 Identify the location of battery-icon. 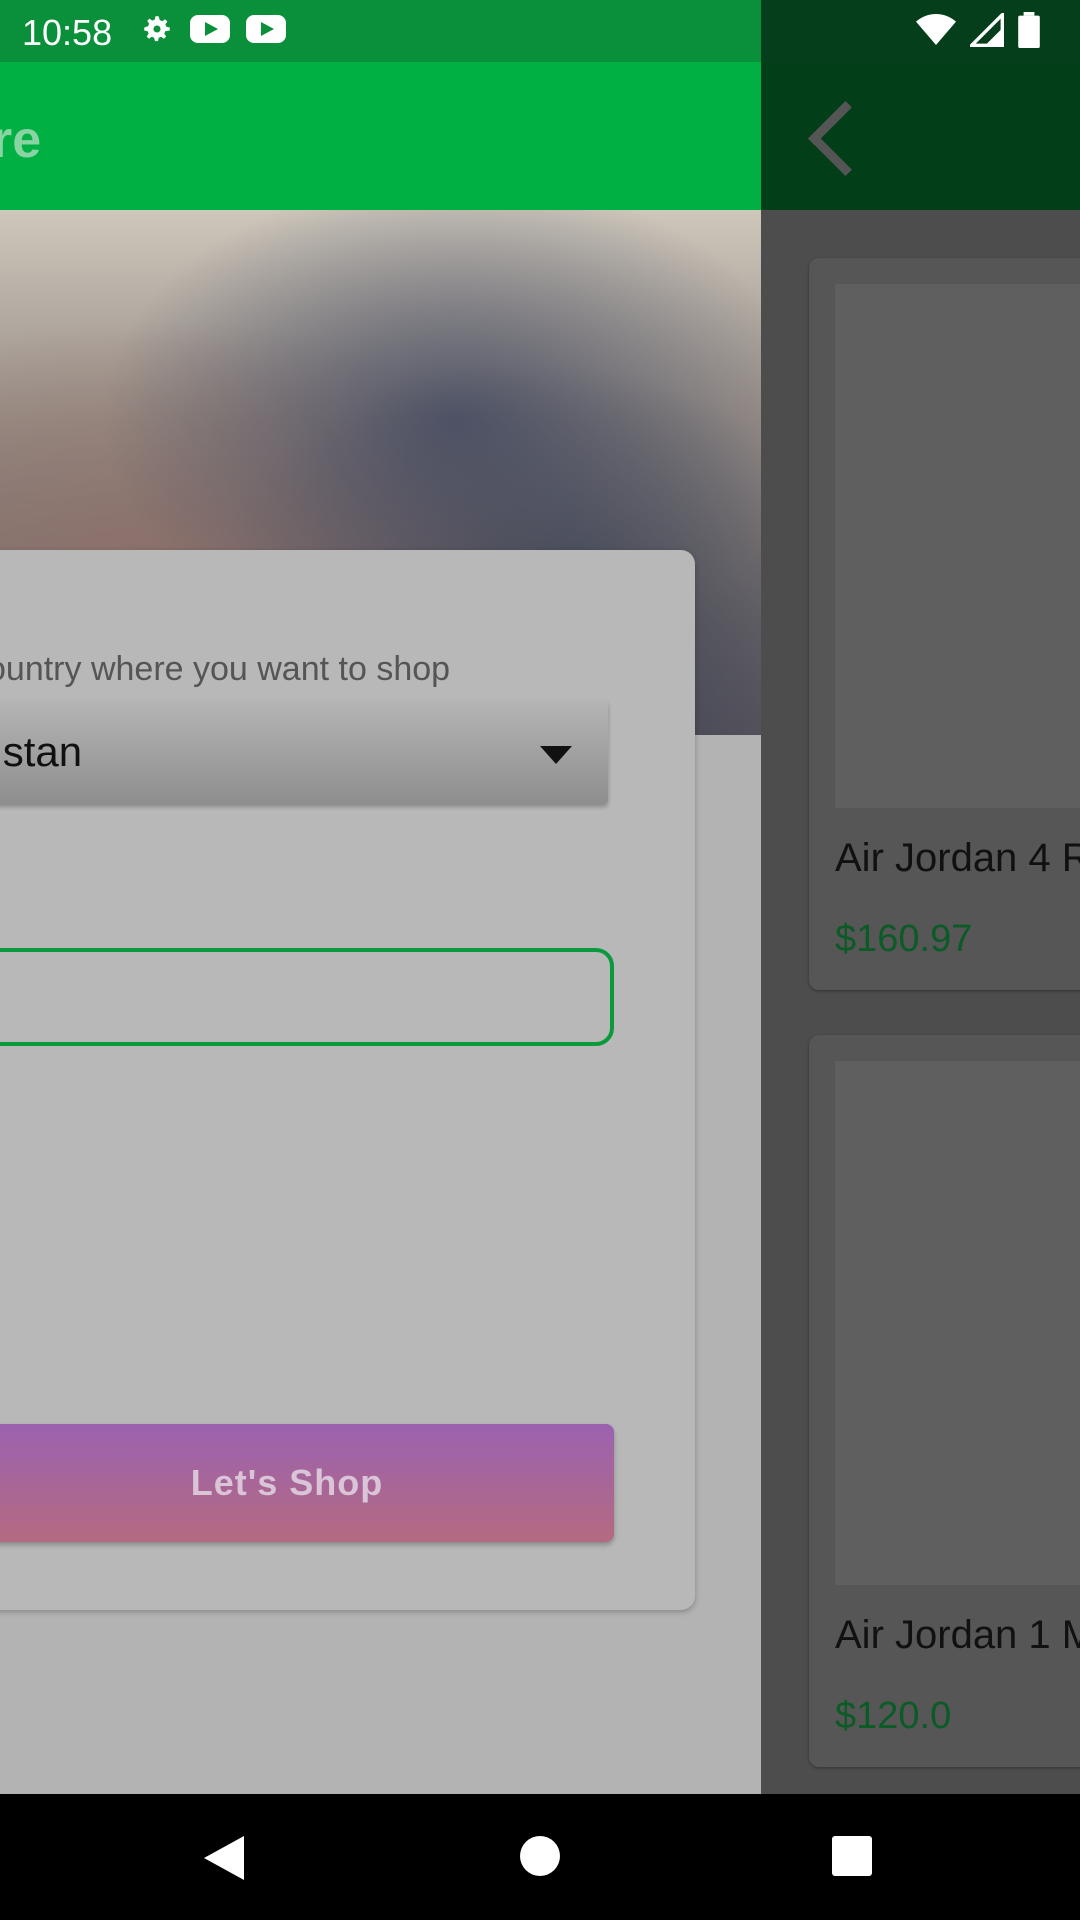
(1029, 30).